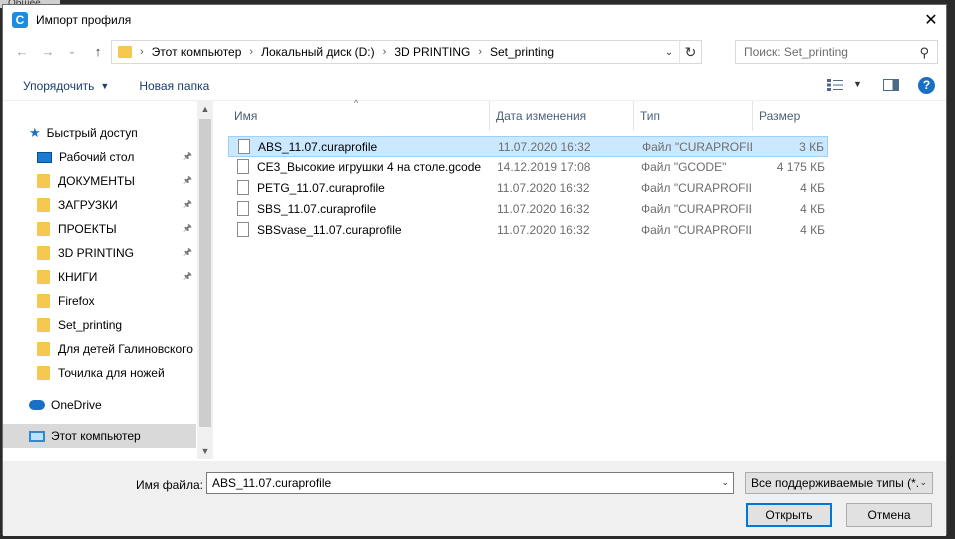 The image size is (955, 539). Describe the element at coordinates (105, 85) in the screenshot. I see `chevron-down-icon: ▼` at that location.